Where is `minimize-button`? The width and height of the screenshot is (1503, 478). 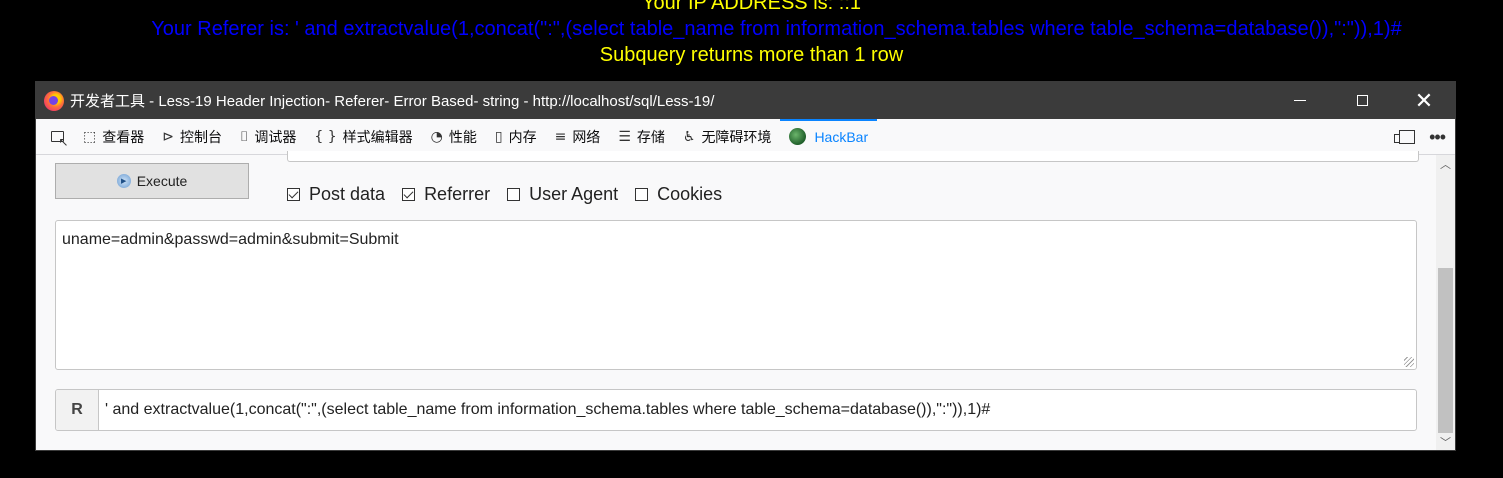 minimize-button is located at coordinates (1300, 100).